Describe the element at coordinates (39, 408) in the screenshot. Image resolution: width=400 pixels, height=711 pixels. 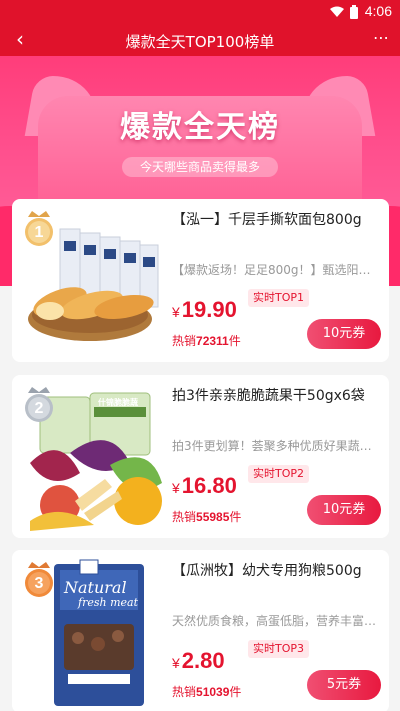
I see `rank-number: 2` at that location.